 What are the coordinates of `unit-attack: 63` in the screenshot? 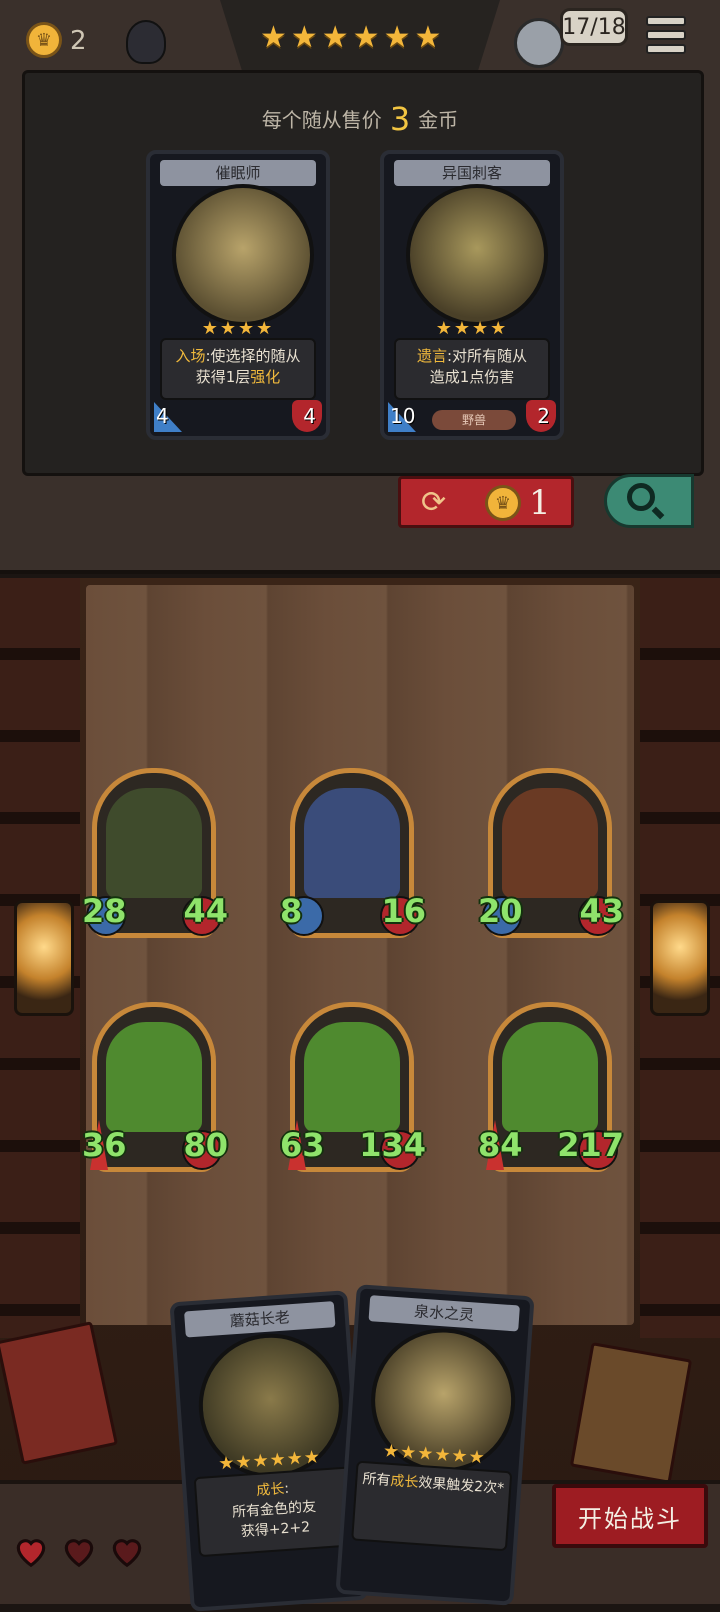 It's located at (302, 1145).